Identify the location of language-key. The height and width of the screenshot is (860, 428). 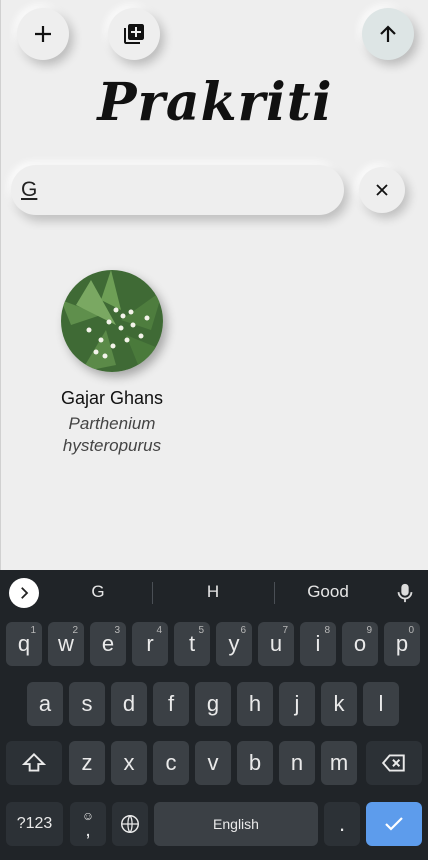
(130, 824).